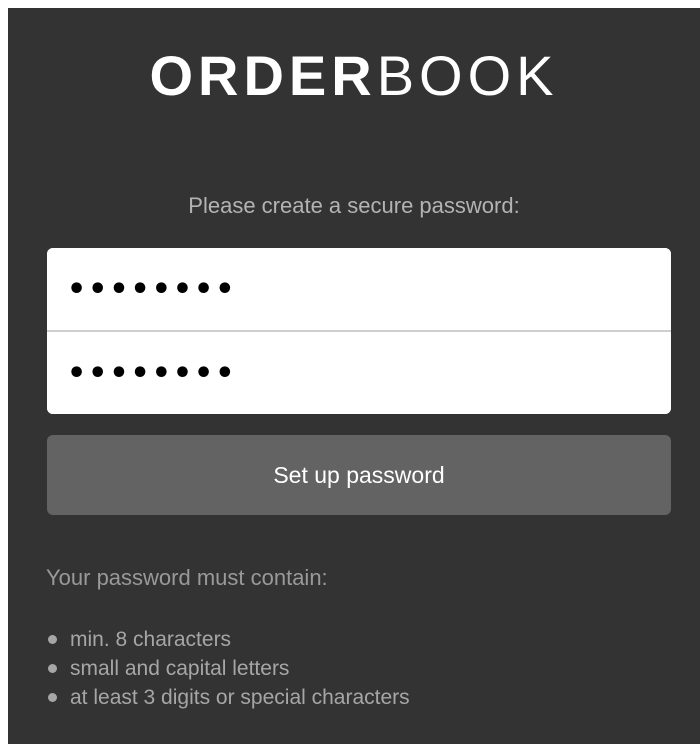  I want to click on requirement-text: at least 3 digits or special characters, so click(240, 697).